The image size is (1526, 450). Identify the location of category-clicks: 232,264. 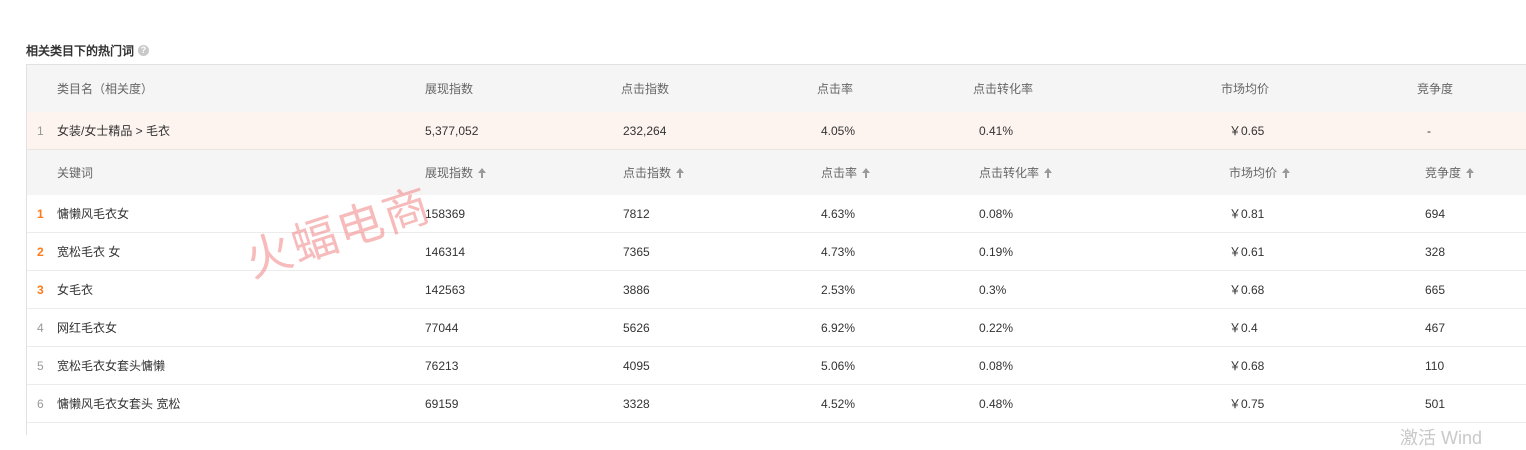
(645, 130).